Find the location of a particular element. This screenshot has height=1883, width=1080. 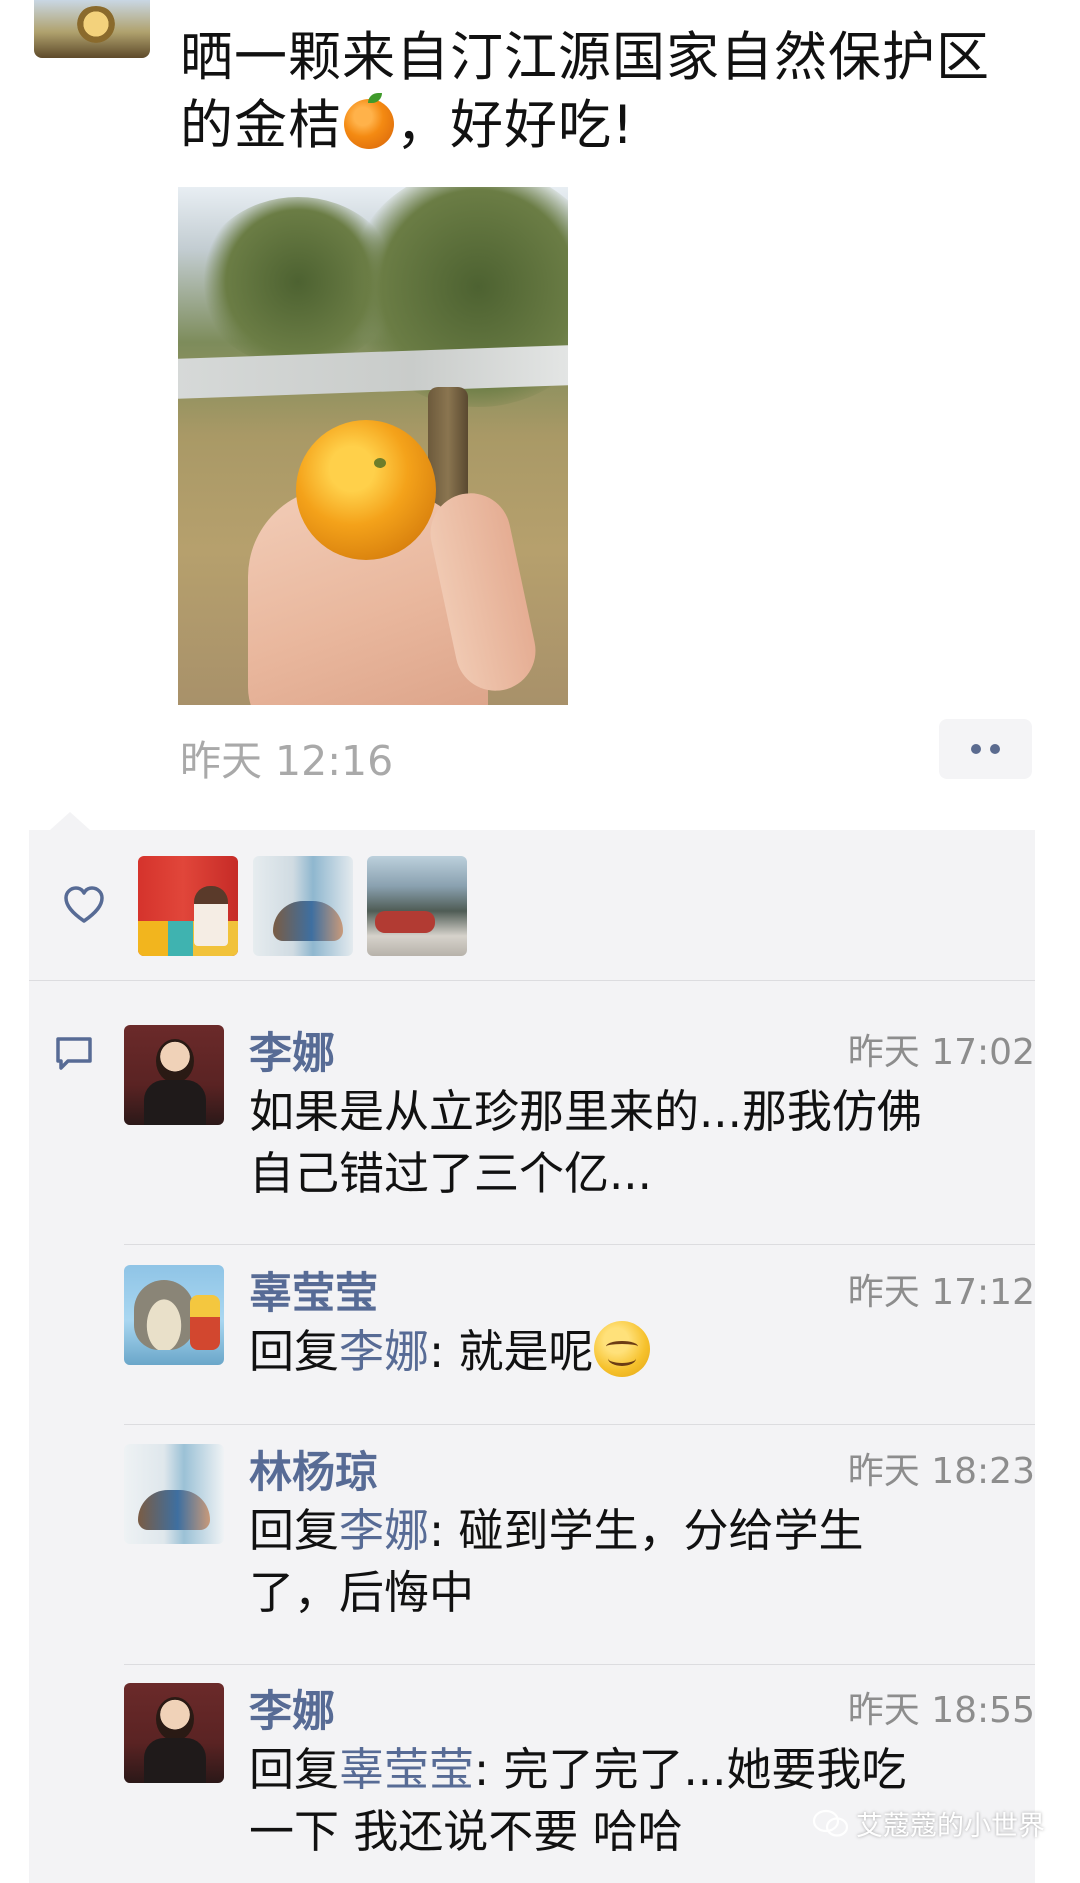

comment-text: 回复辜莹莹: 完了完了...她要我吃 一下 我还说不要 哈哈 is located at coordinates (578, 1800).